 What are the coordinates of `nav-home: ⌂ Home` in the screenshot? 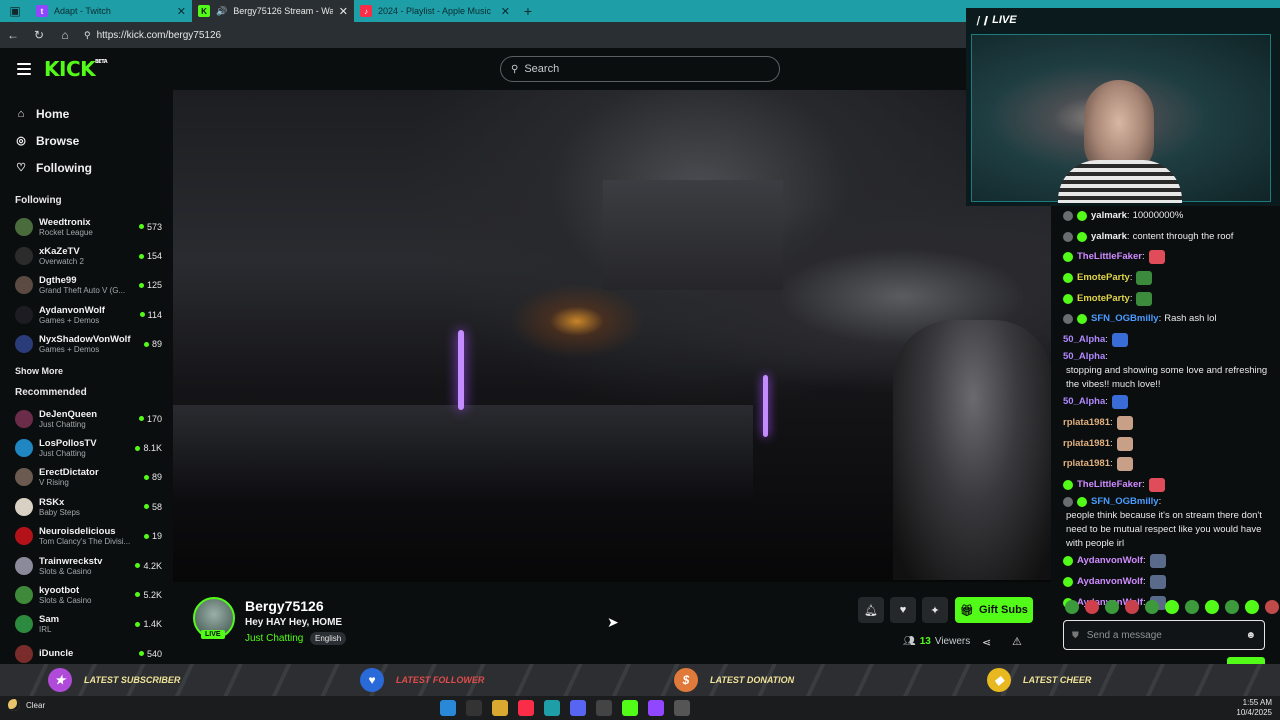 It's located at (93, 113).